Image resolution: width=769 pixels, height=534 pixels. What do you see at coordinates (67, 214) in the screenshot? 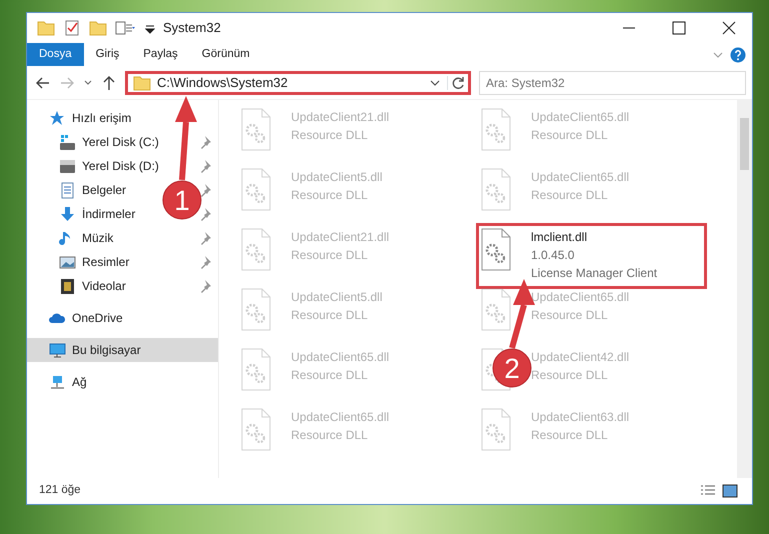
I see `downloads-icon` at bounding box center [67, 214].